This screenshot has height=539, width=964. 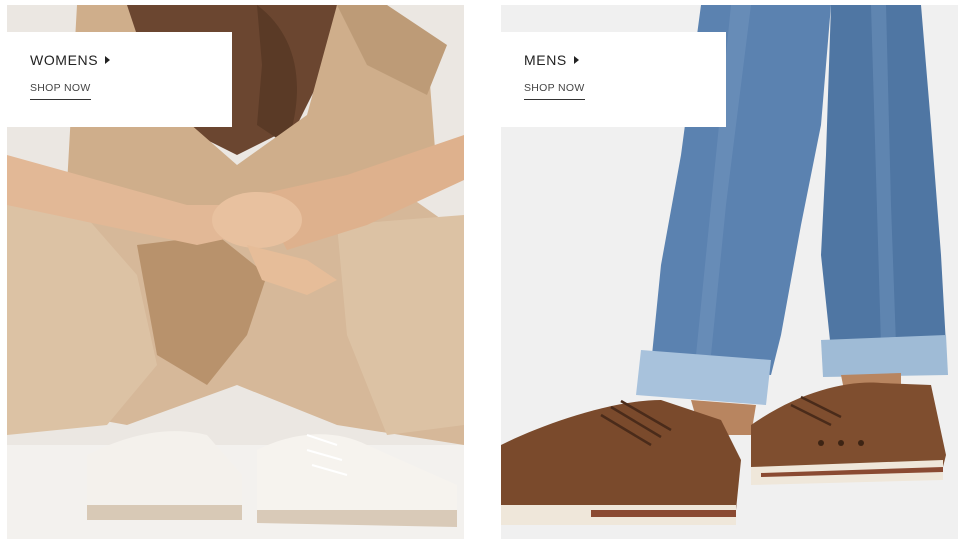 What do you see at coordinates (554, 91) in the screenshot?
I see `mens-shop-now-link: SHOP NOW` at bounding box center [554, 91].